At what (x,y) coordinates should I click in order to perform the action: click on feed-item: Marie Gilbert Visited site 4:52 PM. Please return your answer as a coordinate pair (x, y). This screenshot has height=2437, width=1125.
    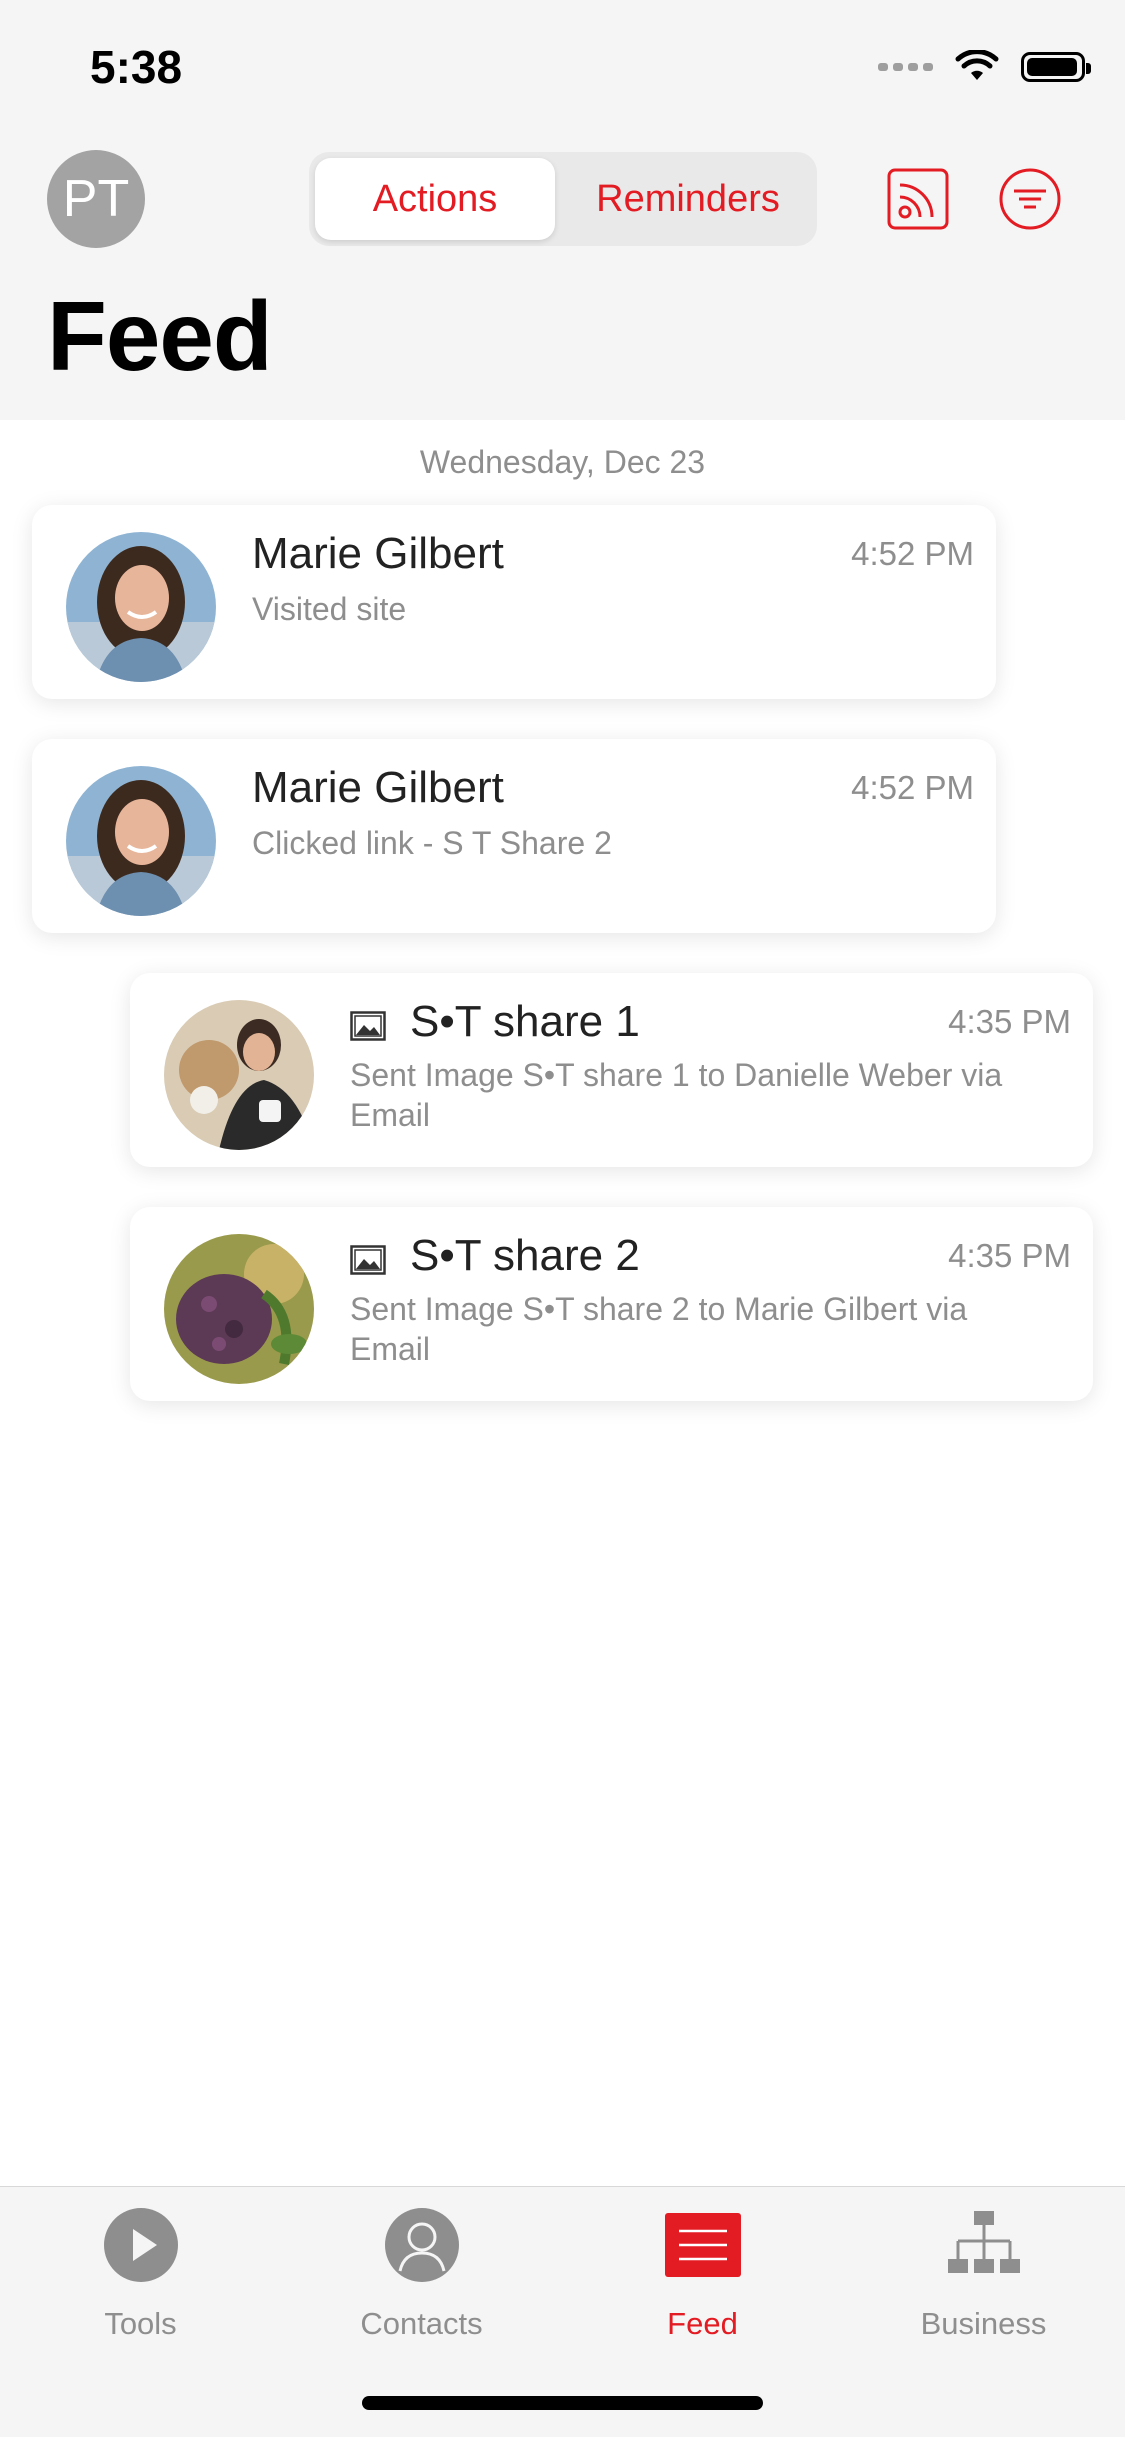
    Looking at the image, I should click on (514, 602).